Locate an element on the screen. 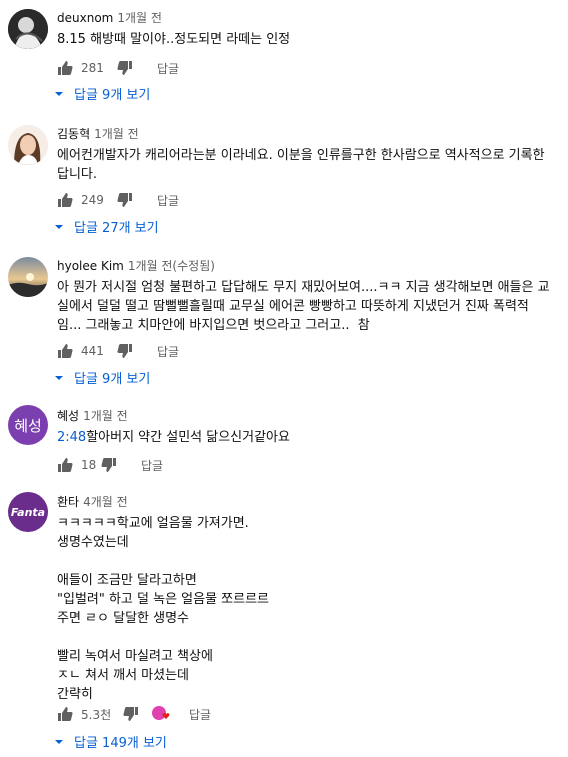 The width and height of the screenshot is (568, 757). comment-time: 4개월 전 is located at coordinates (105, 502).